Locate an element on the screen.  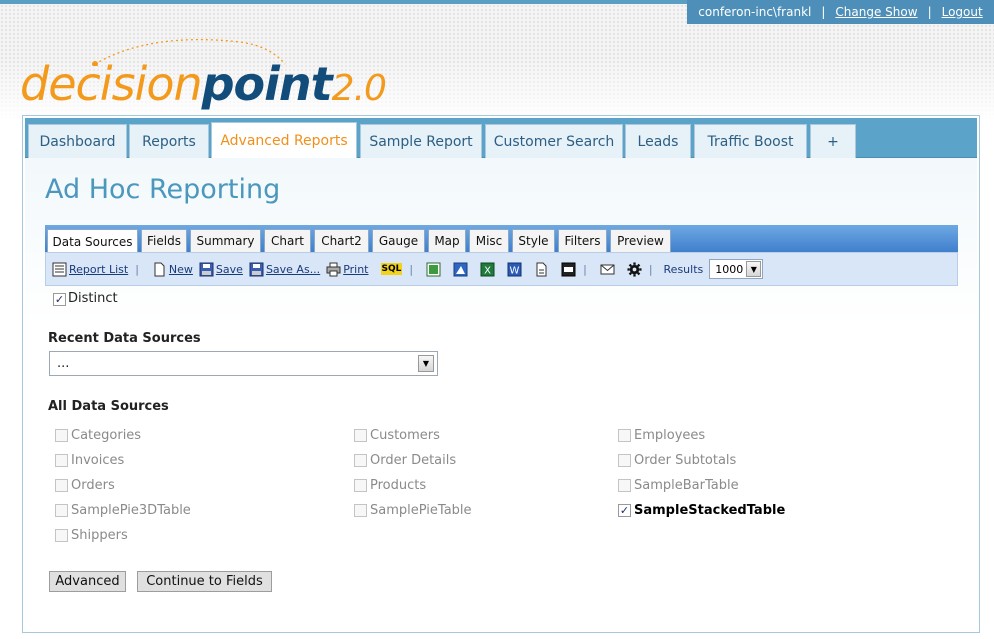
save-disk-icon is located at coordinates (206, 269).